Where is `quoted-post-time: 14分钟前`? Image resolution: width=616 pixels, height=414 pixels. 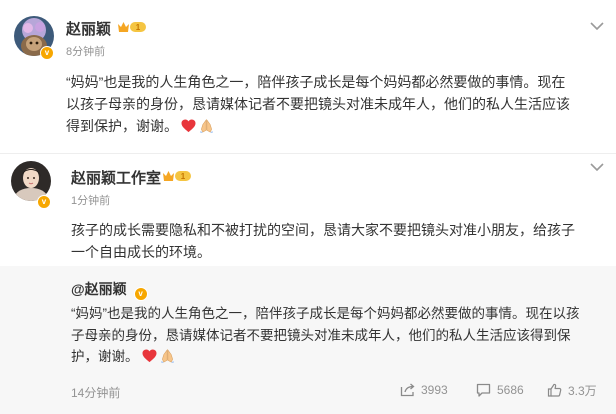 quoted-post-time: 14分钟前 is located at coordinates (95, 392).